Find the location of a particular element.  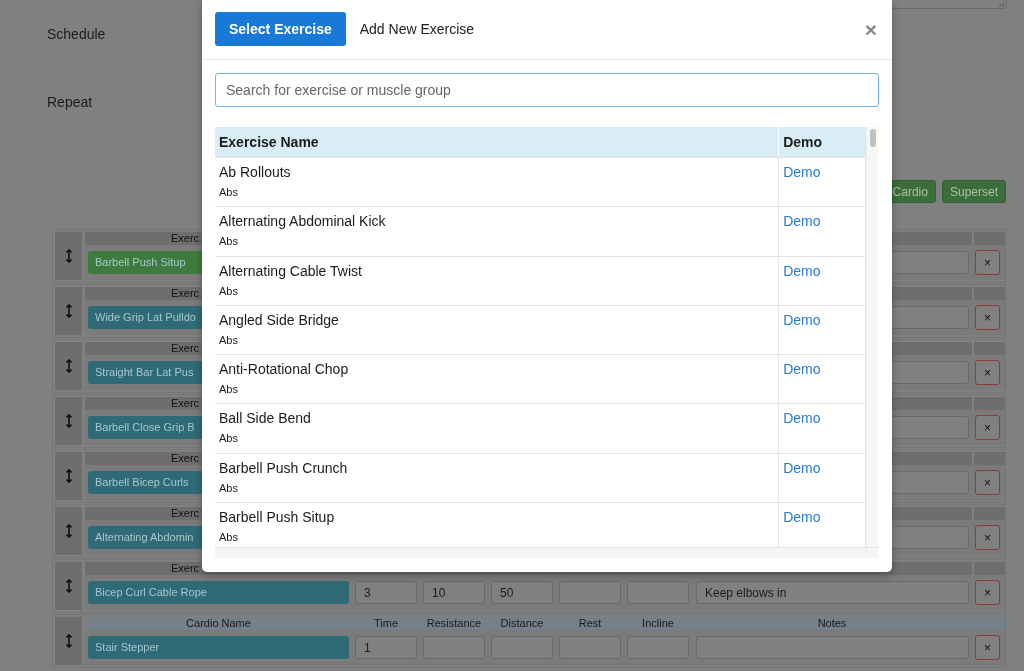

column-header: Rest is located at coordinates (590, 623).